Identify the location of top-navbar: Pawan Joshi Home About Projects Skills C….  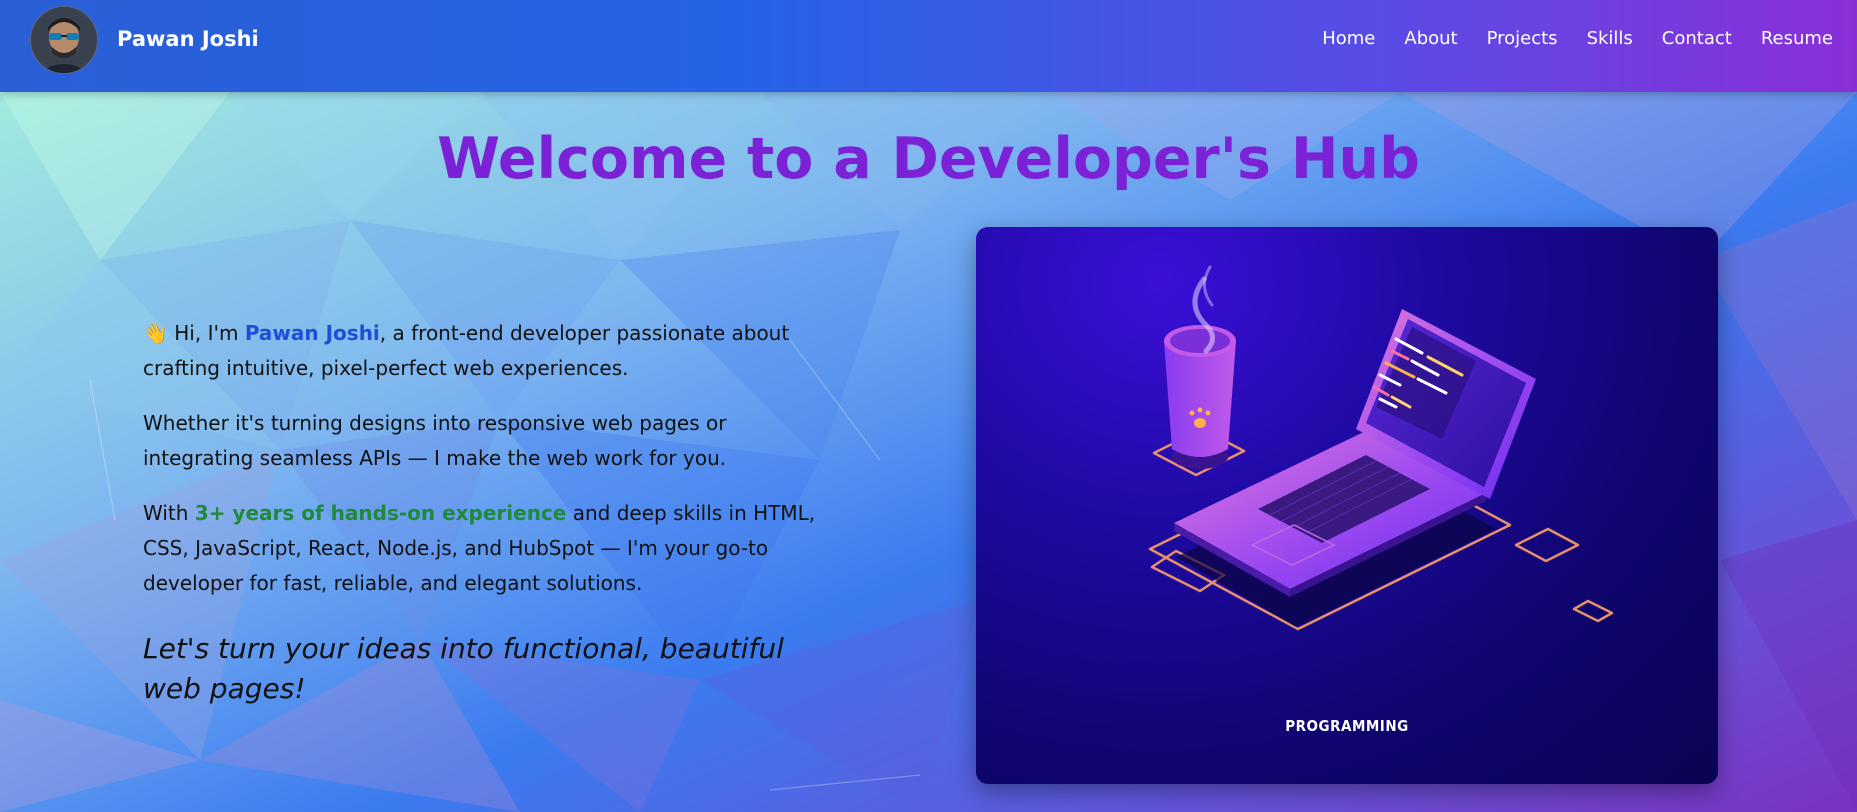
(928, 46).